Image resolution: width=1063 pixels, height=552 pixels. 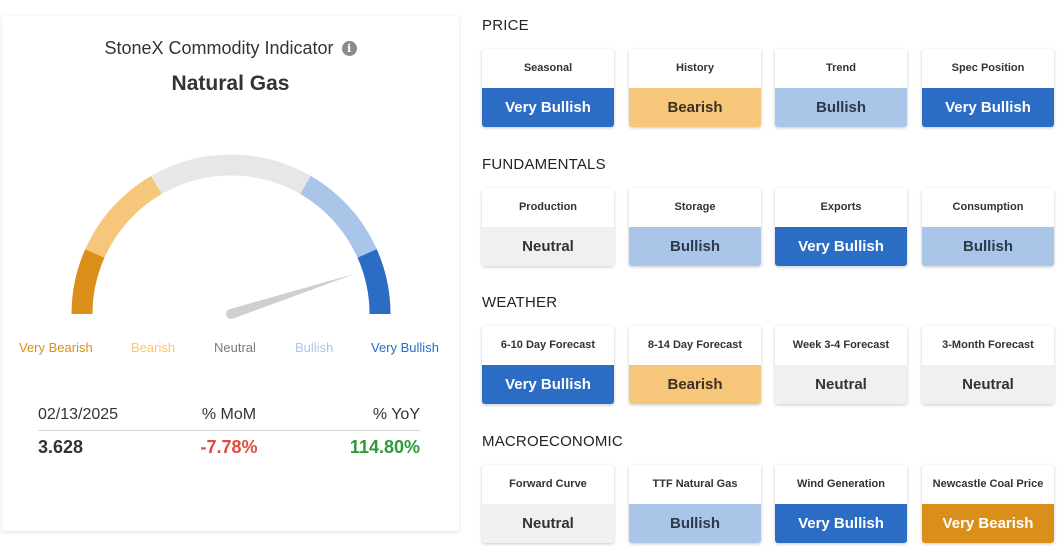 I want to click on gauge-label-very-bullish: Very Bullish, so click(x=405, y=347).